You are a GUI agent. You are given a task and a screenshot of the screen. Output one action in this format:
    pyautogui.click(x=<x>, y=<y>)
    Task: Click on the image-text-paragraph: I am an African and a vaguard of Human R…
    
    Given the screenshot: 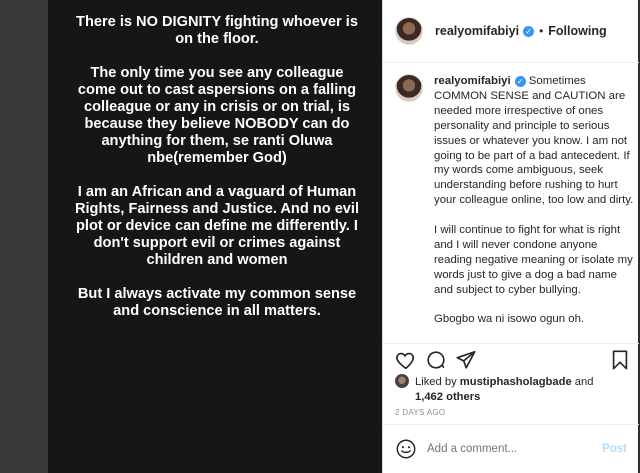 What is the action you would take?
    pyautogui.click(x=217, y=226)
    